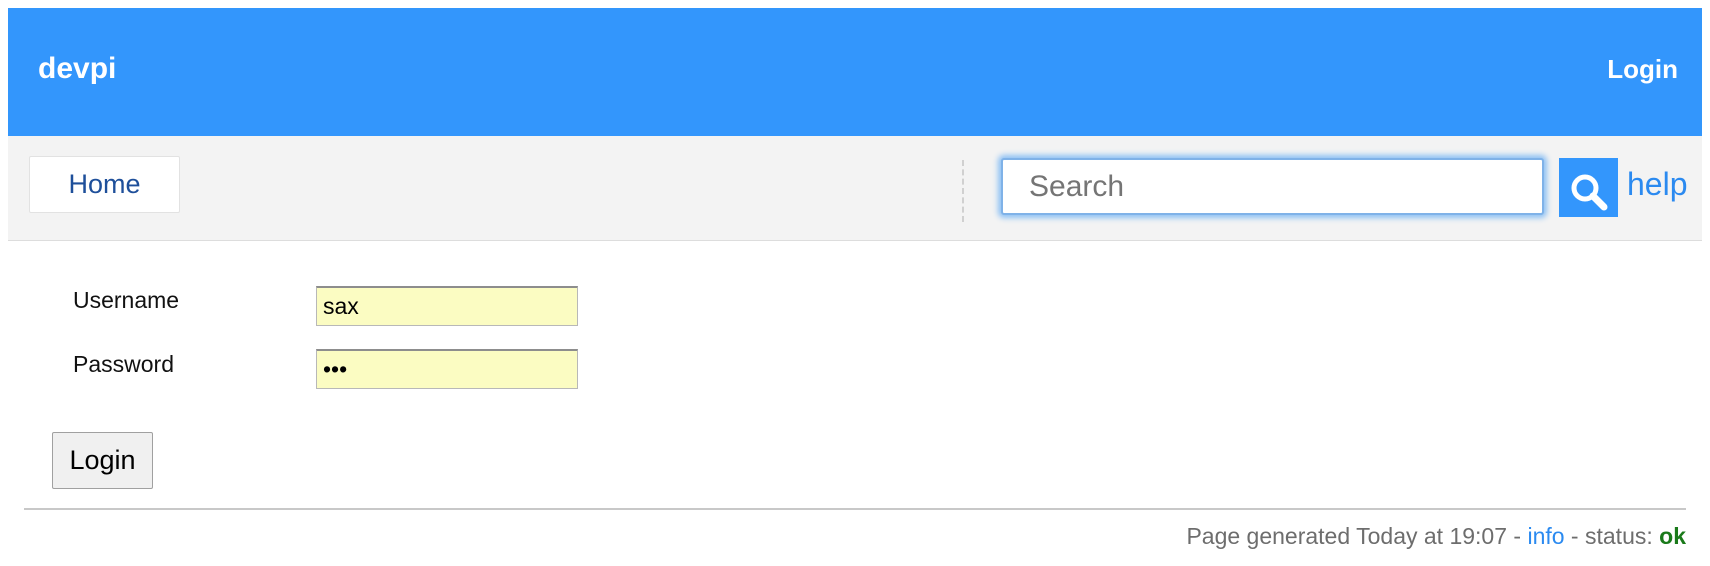  What do you see at coordinates (123, 364) in the screenshot?
I see `password-label: Password` at bounding box center [123, 364].